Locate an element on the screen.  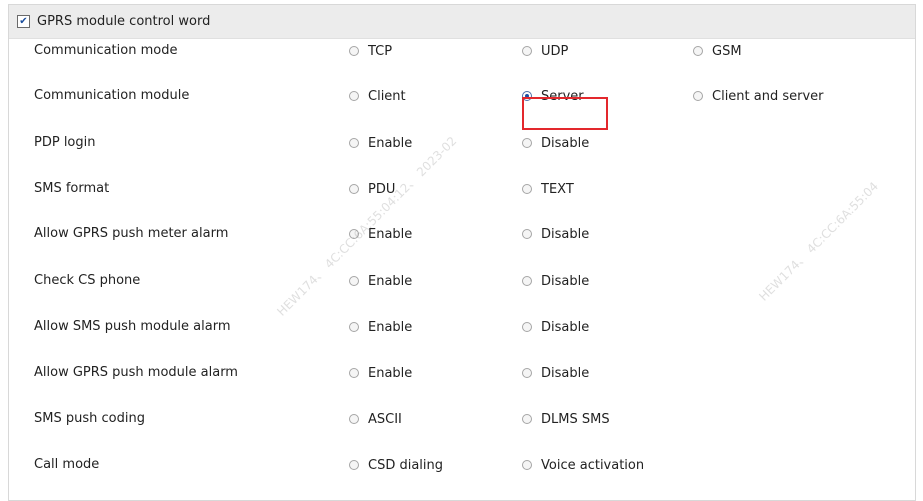
radio-option: Client is located at coordinates (377, 96).